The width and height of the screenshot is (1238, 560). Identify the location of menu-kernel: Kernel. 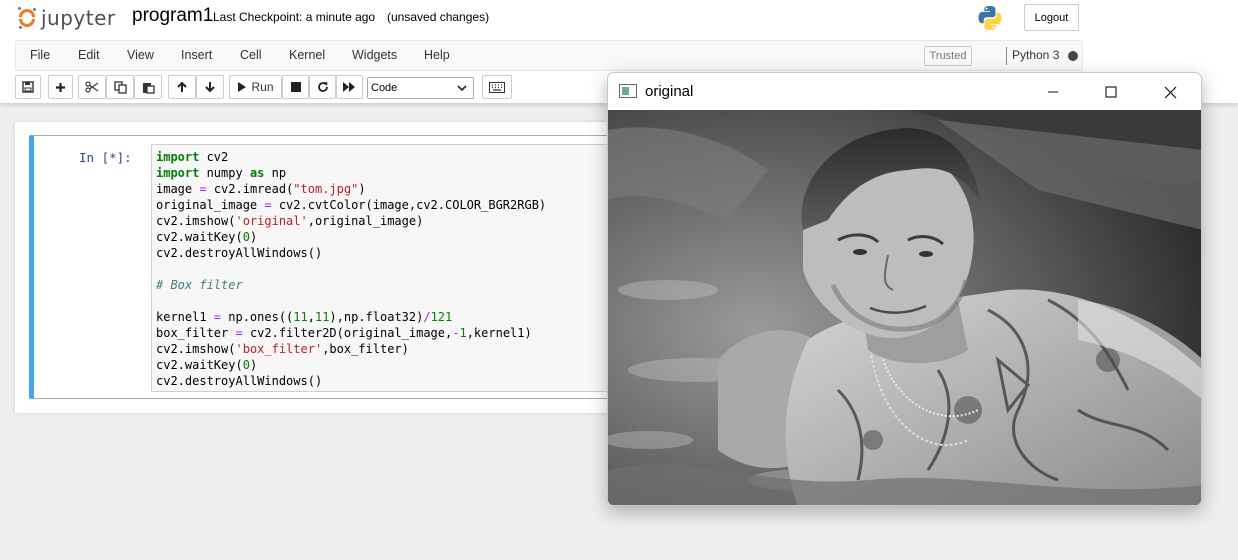
(307, 55).